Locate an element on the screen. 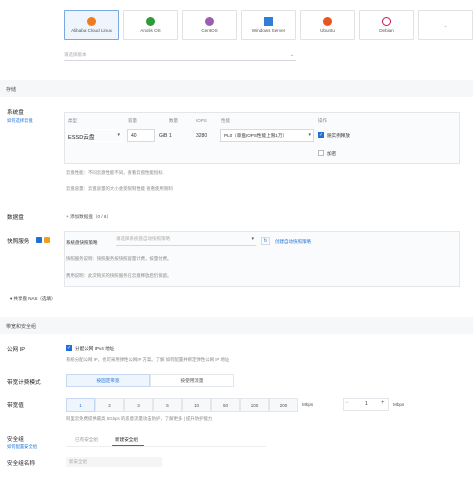 Image resolution: width=473 pixels, height=477 pixels. section-title: 带宽和安全组 is located at coordinates (21, 327).